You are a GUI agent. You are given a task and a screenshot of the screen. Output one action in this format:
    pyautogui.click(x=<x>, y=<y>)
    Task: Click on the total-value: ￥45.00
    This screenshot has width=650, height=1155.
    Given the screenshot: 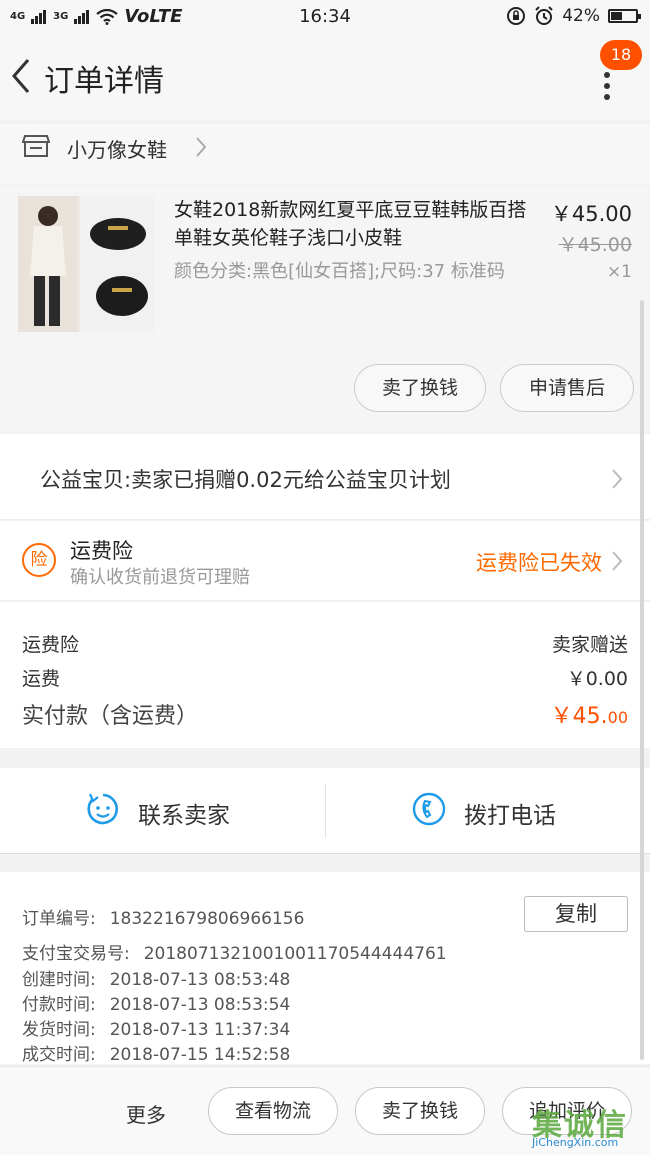 What is the action you would take?
    pyautogui.click(x=589, y=714)
    